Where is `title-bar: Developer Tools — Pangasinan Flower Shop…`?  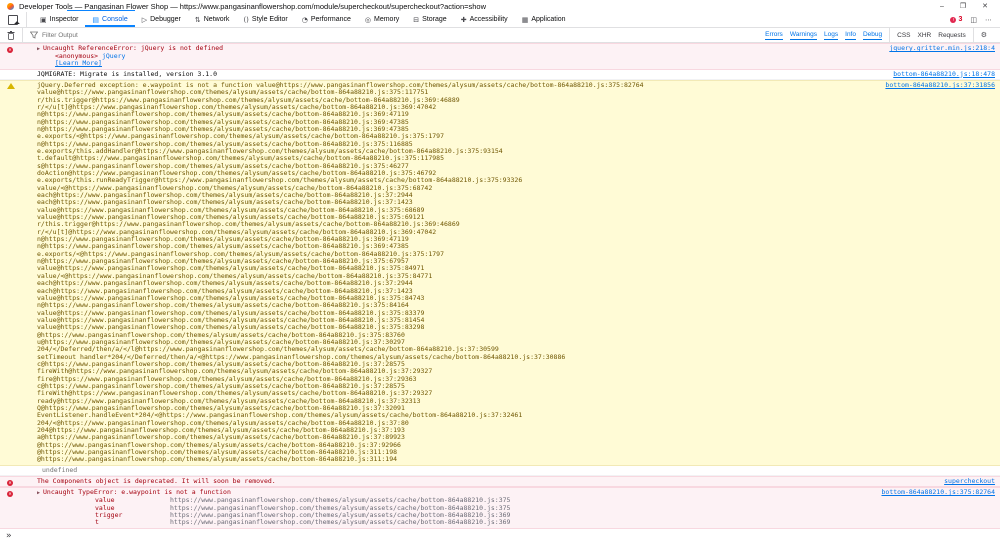 title-bar: Developer Tools — Pangasinan Flower Shop… is located at coordinates (500, 6).